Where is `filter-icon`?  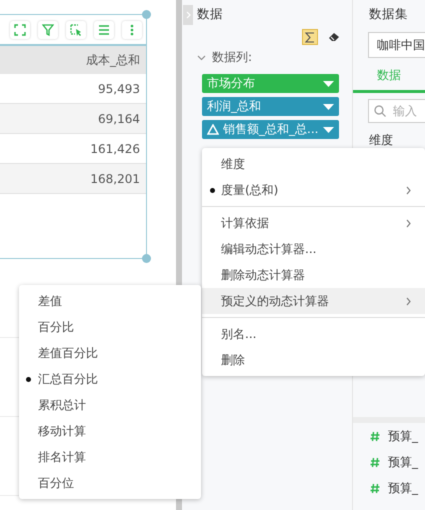 filter-icon is located at coordinates (48, 30).